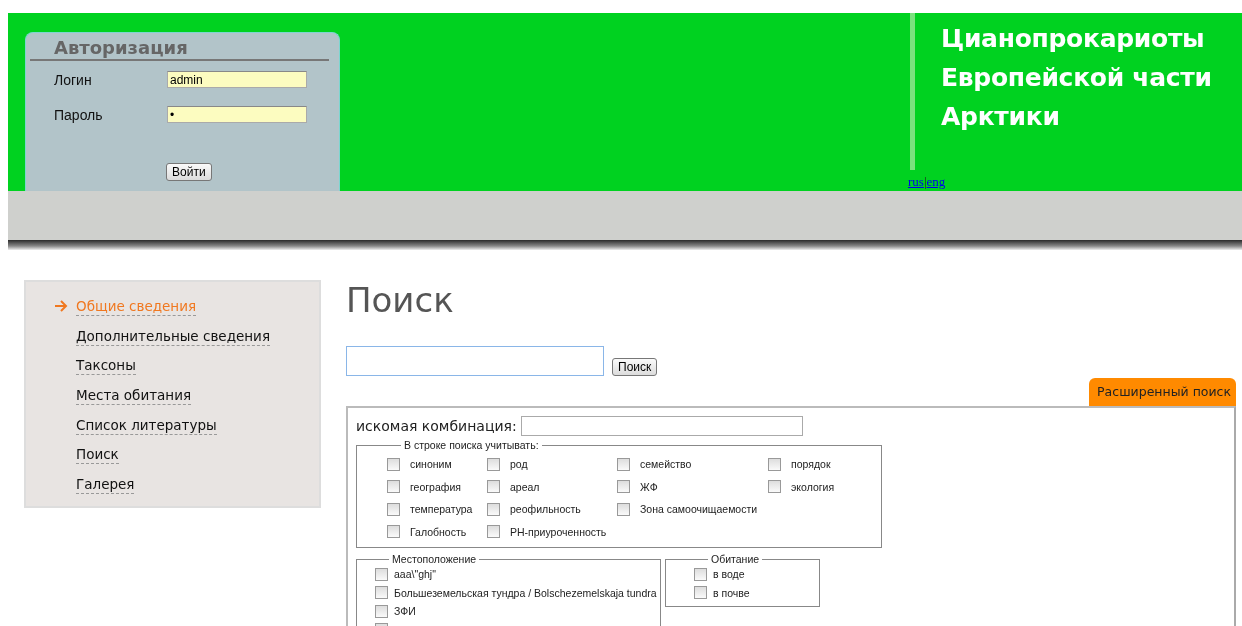 This screenshot has height=626, width=1242. I want to click on language-link: rus, so click(916, 181).